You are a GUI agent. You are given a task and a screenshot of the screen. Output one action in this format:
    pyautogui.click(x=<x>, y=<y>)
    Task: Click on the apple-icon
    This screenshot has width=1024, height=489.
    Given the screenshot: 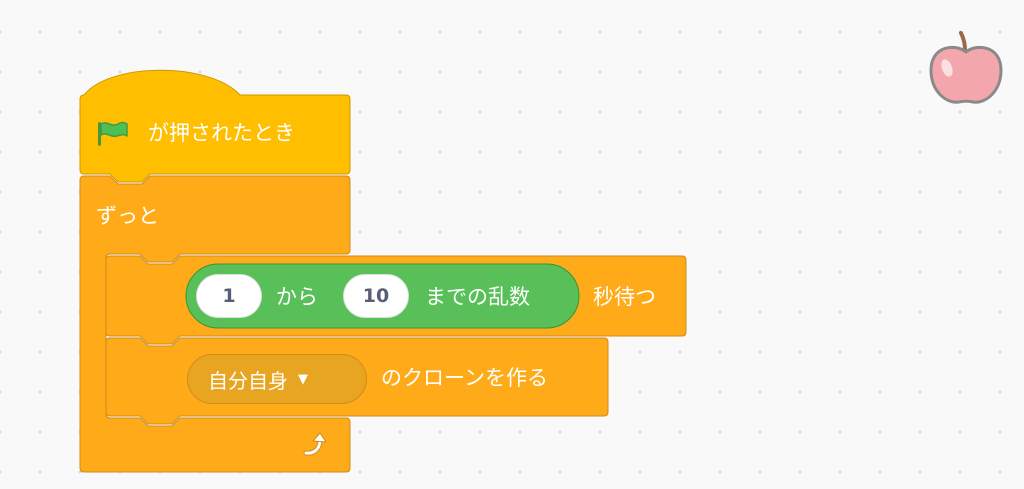 What is the action you would take?
    pyautogui.click(x=966, y=71)
    